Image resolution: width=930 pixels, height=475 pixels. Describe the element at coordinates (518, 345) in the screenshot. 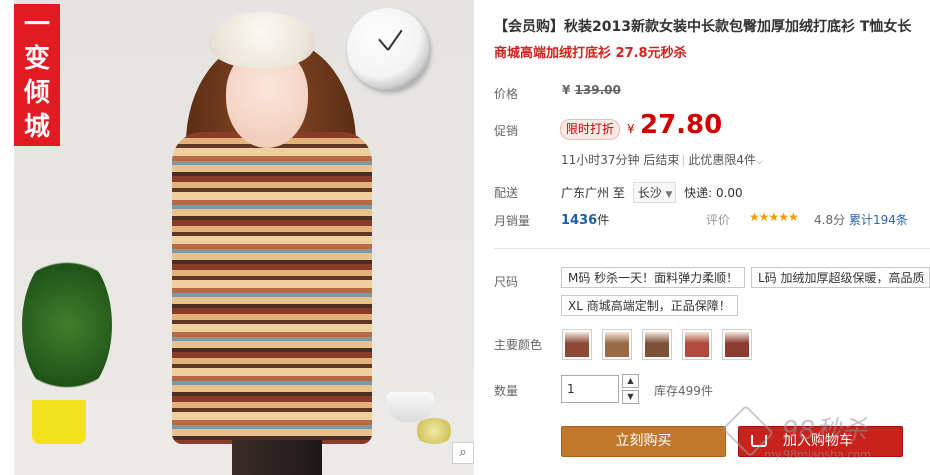

I see `color-label: 主要颜色` at that location.